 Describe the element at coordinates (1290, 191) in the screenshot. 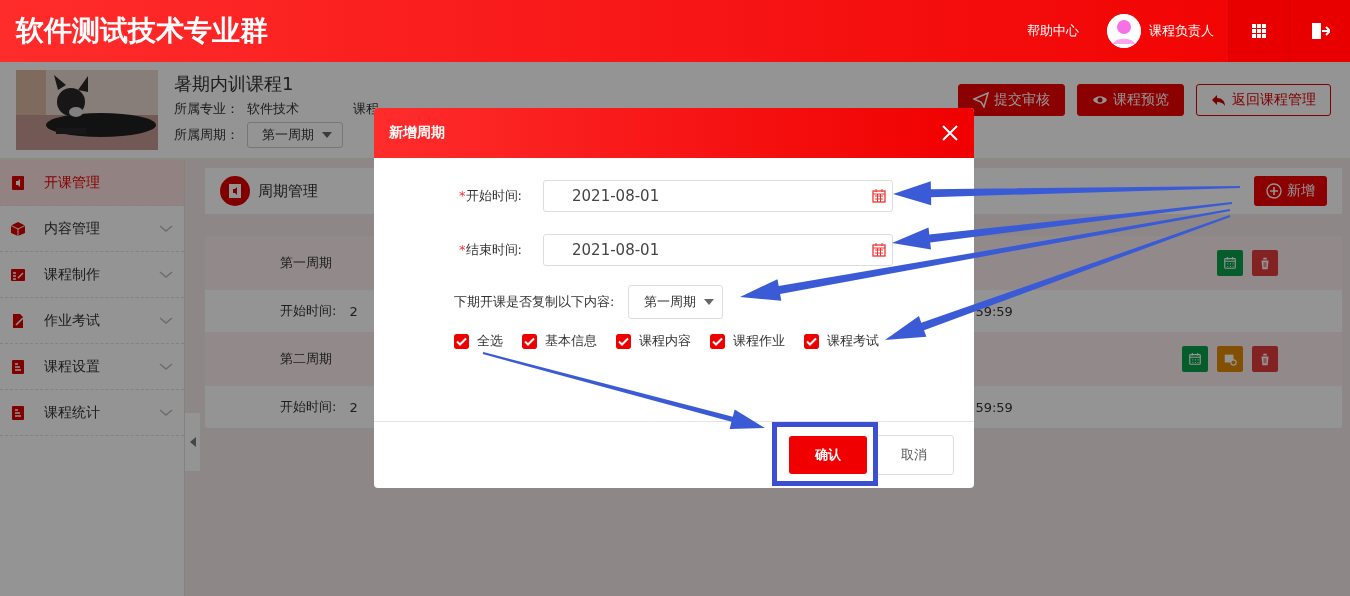

I see `add-button: 新增` at that location.